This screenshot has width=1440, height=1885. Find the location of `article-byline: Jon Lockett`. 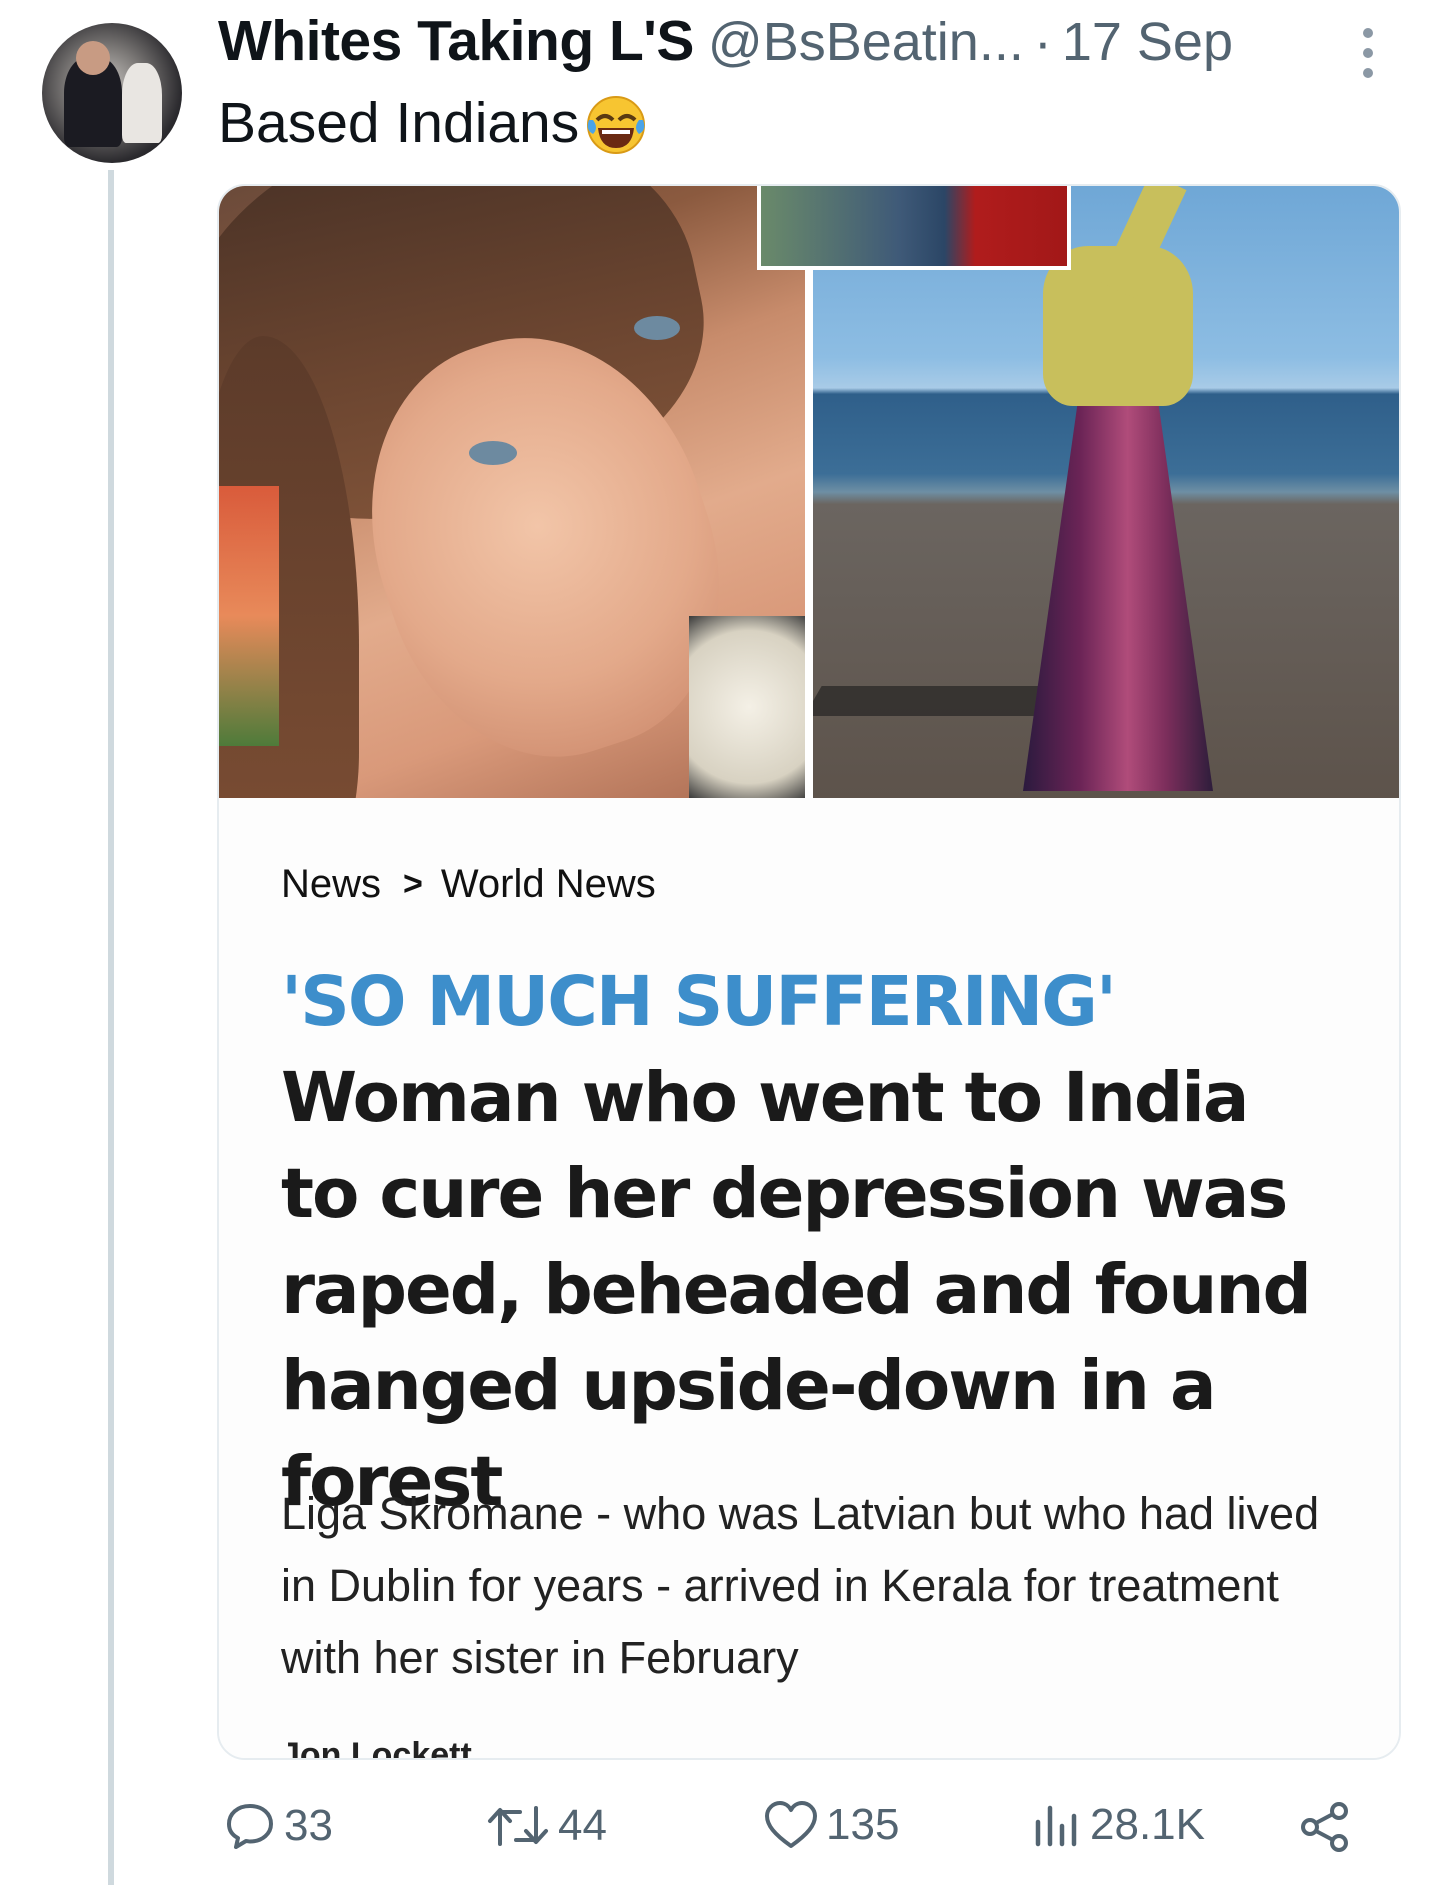

article-byline: Jon Lockett is located at coordinates (376, 1748).